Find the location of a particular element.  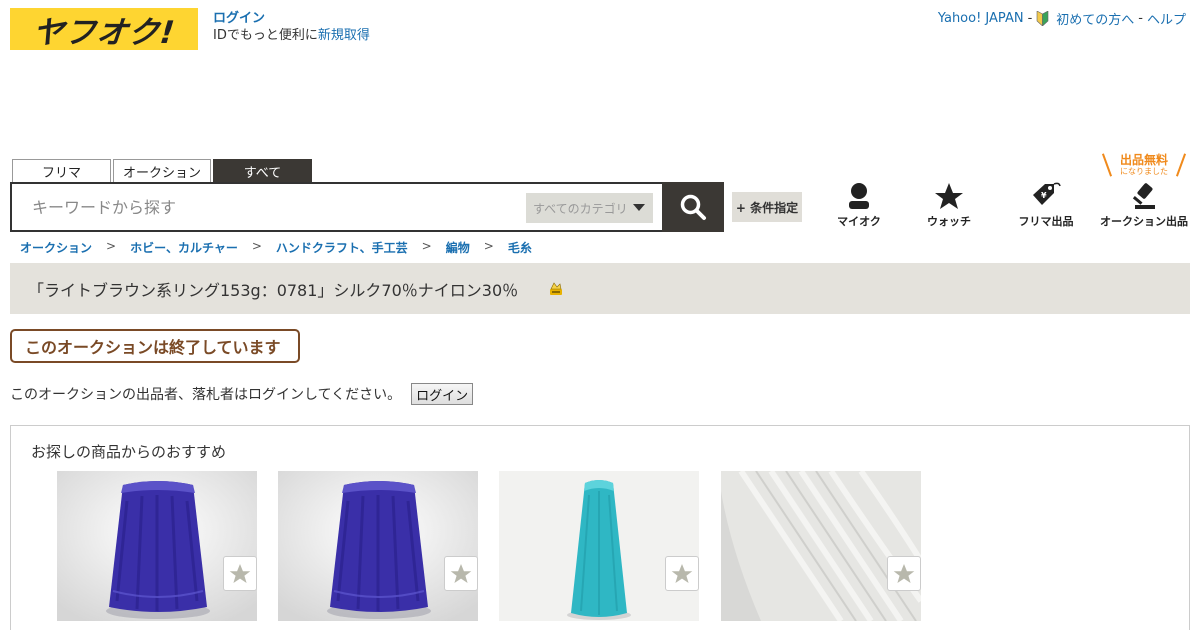

header-links: Yahoo! JAPAN - 初めての方へ - ヘルプ is located at coordinates (1062, 18).